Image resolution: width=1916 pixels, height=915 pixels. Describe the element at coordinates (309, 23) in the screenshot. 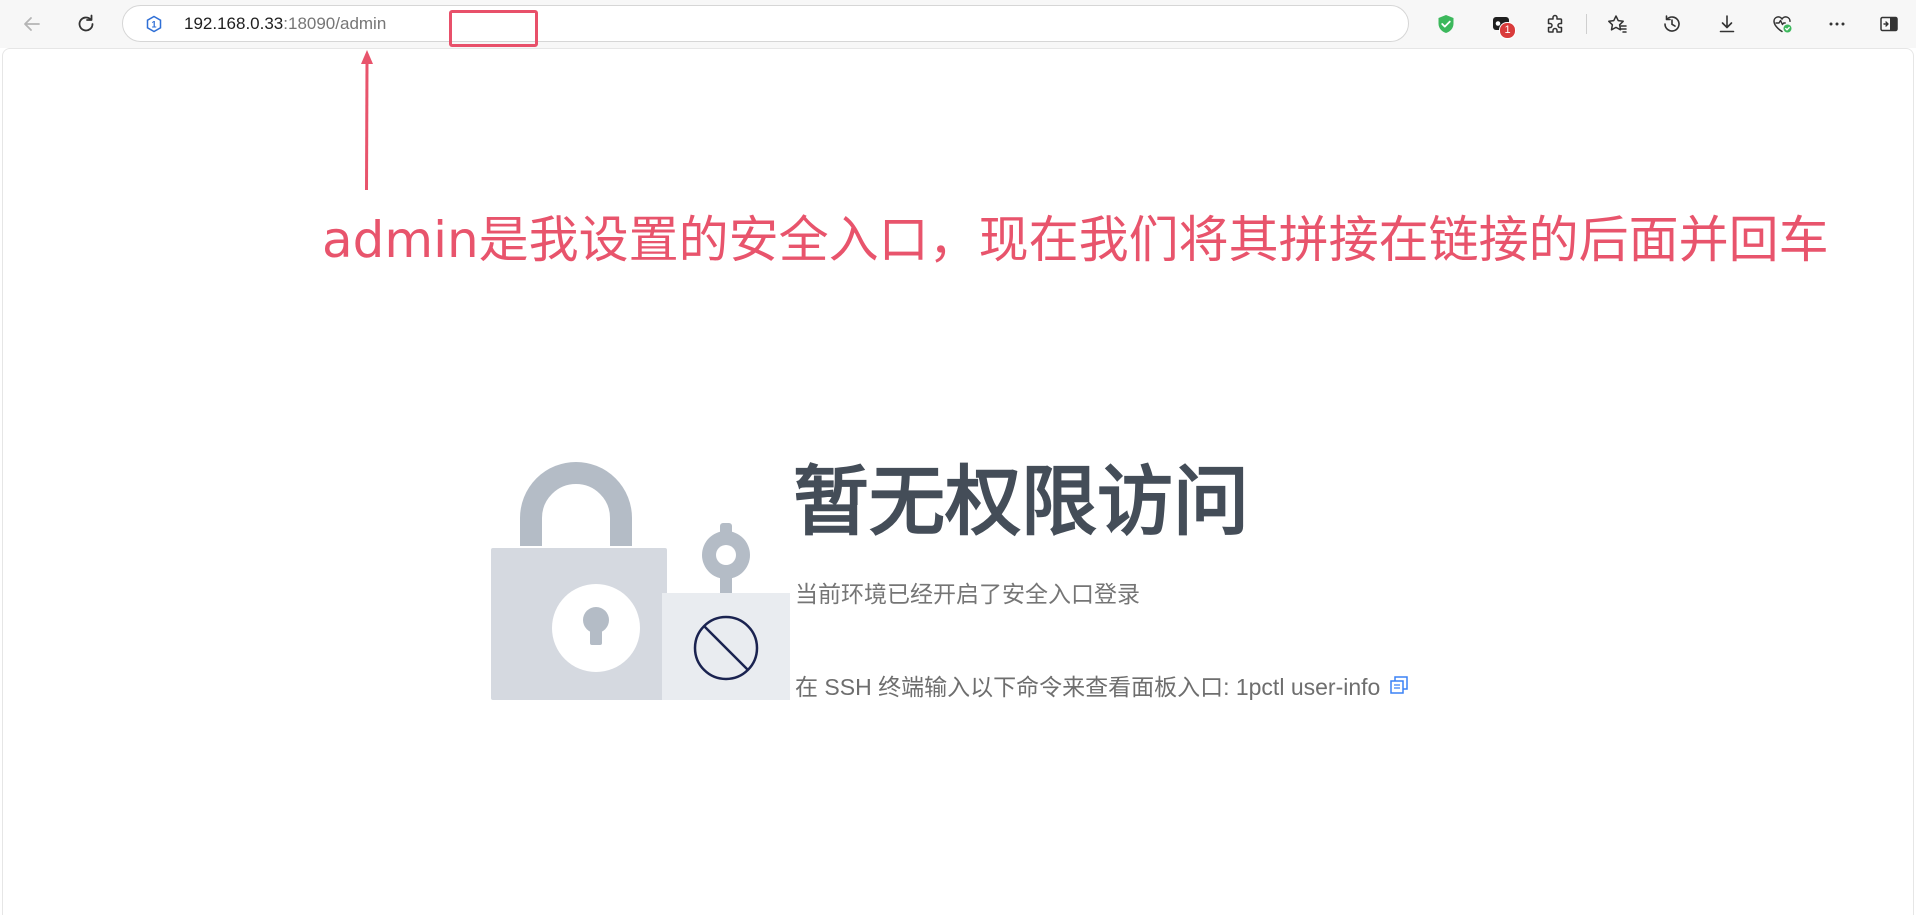

I see `url-port: :18090` at that location.